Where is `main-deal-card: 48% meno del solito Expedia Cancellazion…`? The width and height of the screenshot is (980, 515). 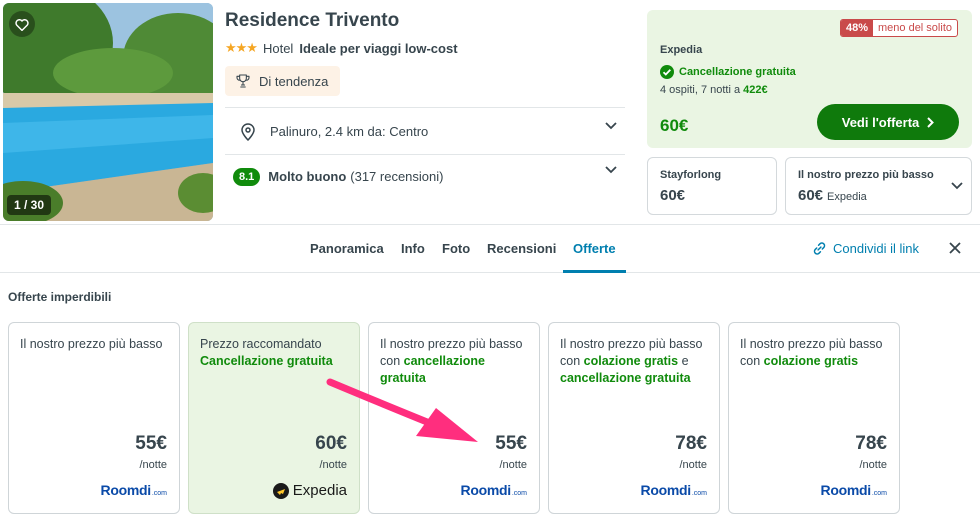 main-deal-card: 48% meno del solito Expedia Cancellazion… is located at coordinates (809, 79).